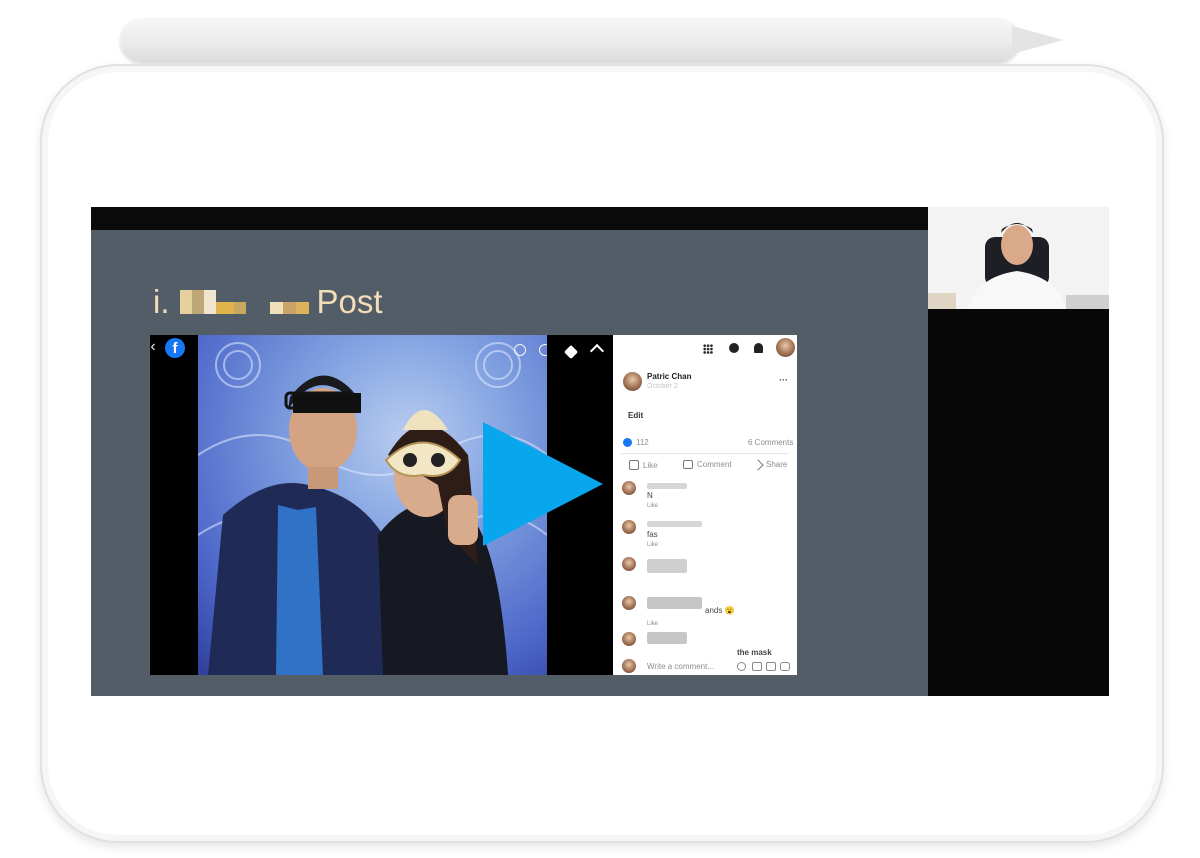 Image resolution: width=1200 pixels, height=858 pixels. What do you see at coordinates (1018, 258) in the screenshot?
I see `webcam-feed` at bounding box center [1018, 258].